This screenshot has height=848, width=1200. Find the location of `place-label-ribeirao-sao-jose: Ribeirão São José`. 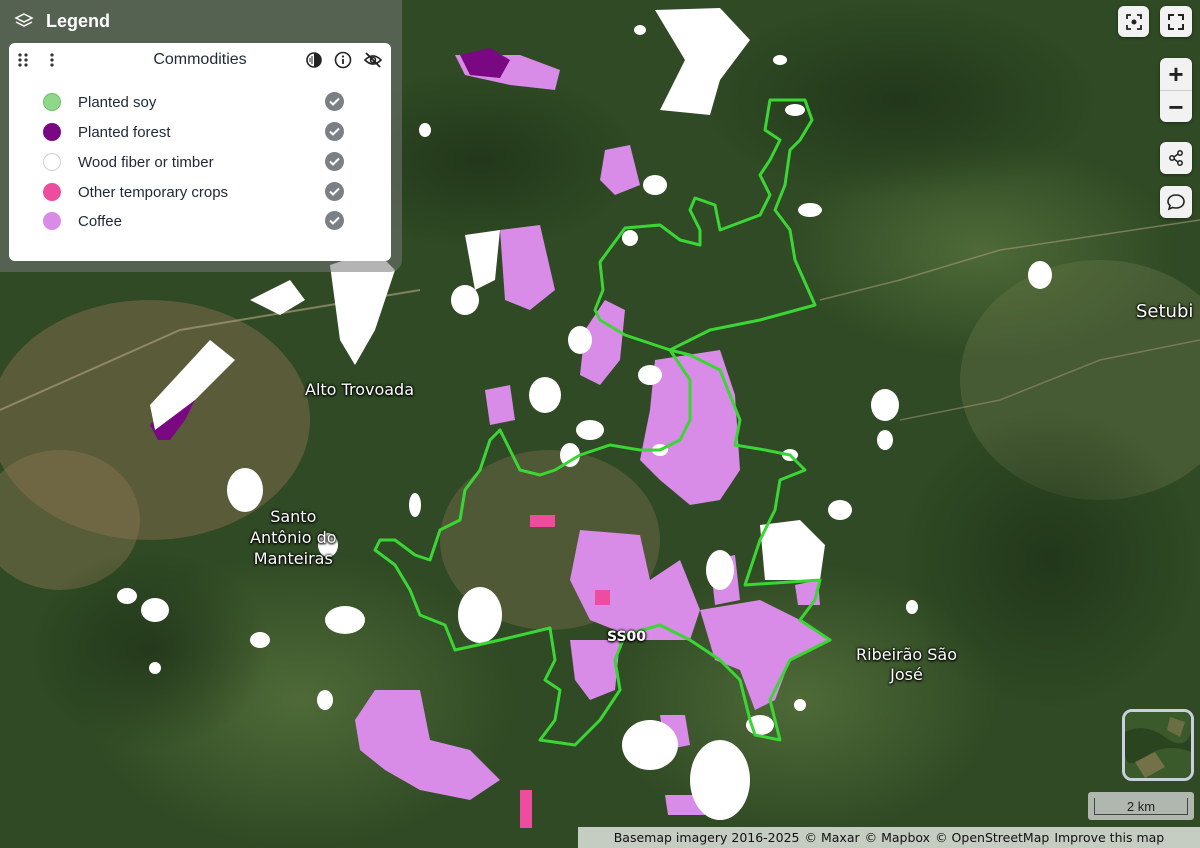

place-label-ribeirao-sao-jose: Ribeirão São José is located at coordinates (907, 664).